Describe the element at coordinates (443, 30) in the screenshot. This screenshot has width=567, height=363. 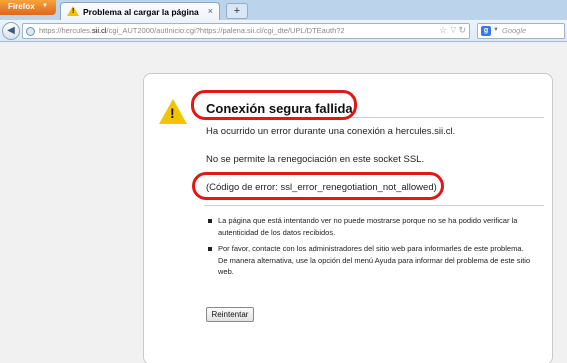
I see `bookmark-star-icon: ☆` at that location.